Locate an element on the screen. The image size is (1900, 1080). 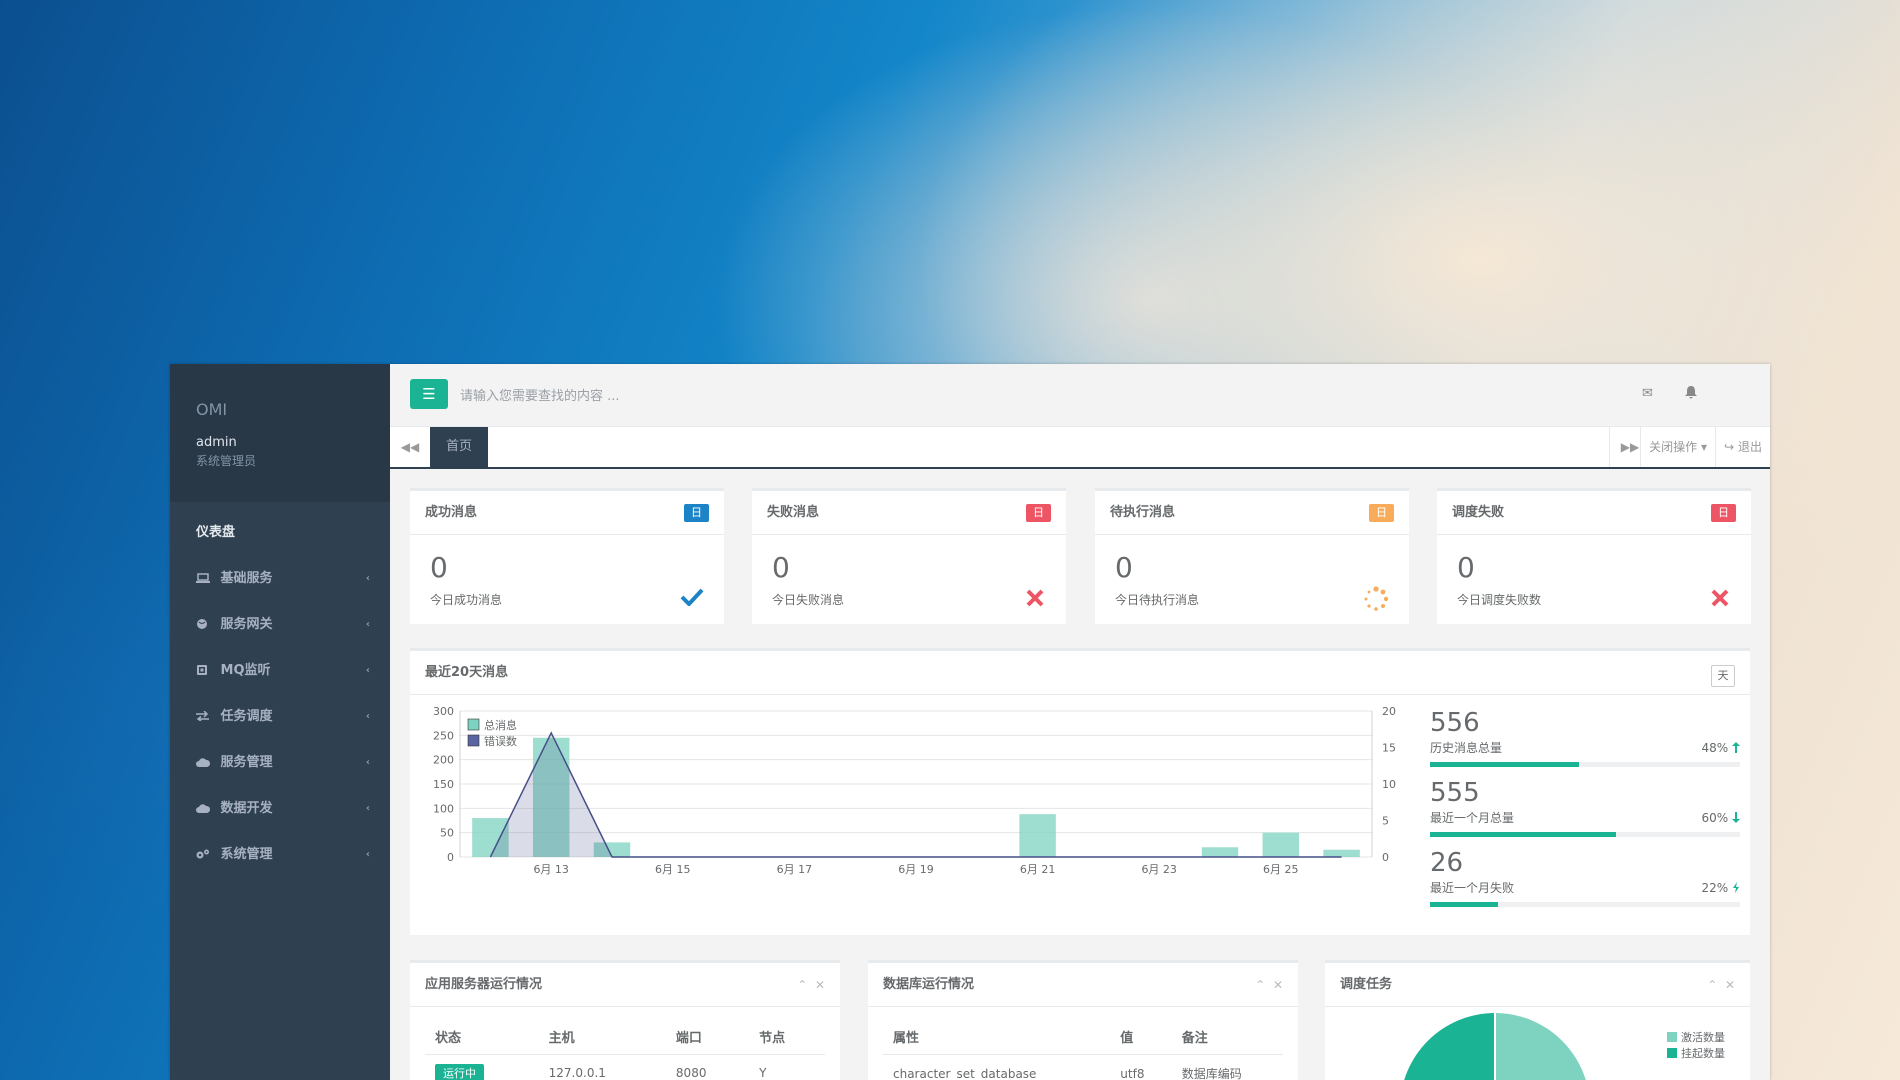
user-name: admin is located at coordinates (293, 442).